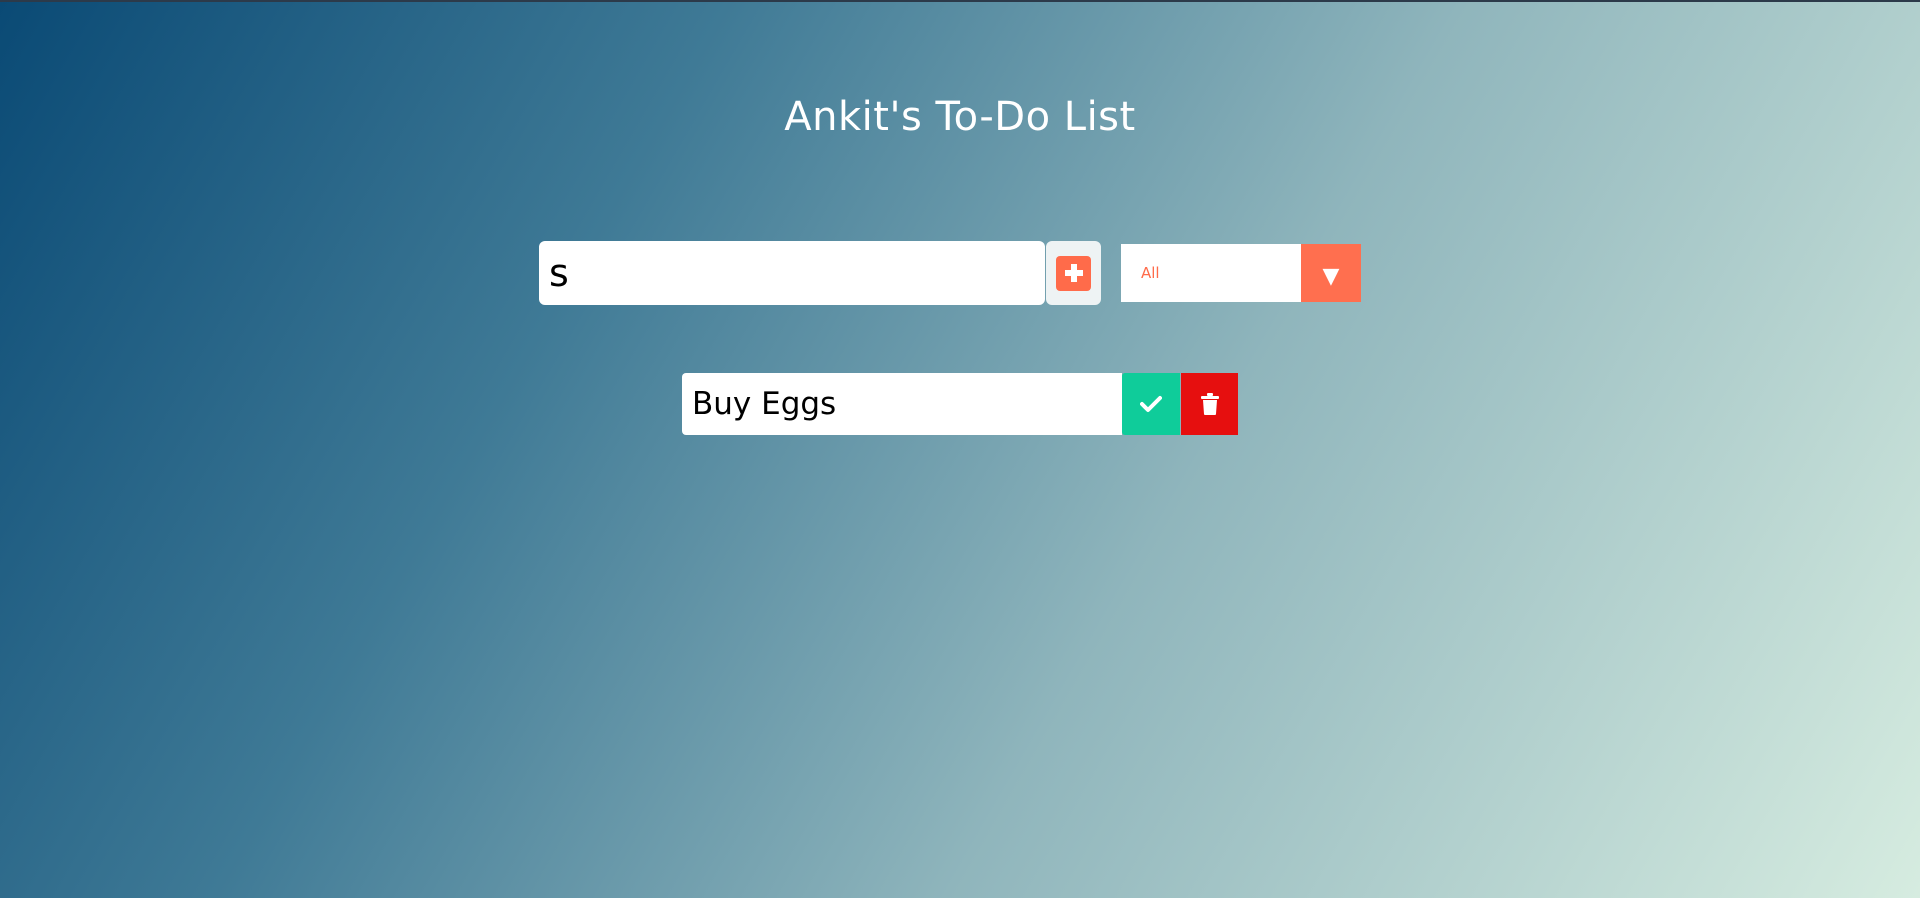 The width and height of the screenshot is (1920, 898). I want to click on check-icon, so click(1151, 404).